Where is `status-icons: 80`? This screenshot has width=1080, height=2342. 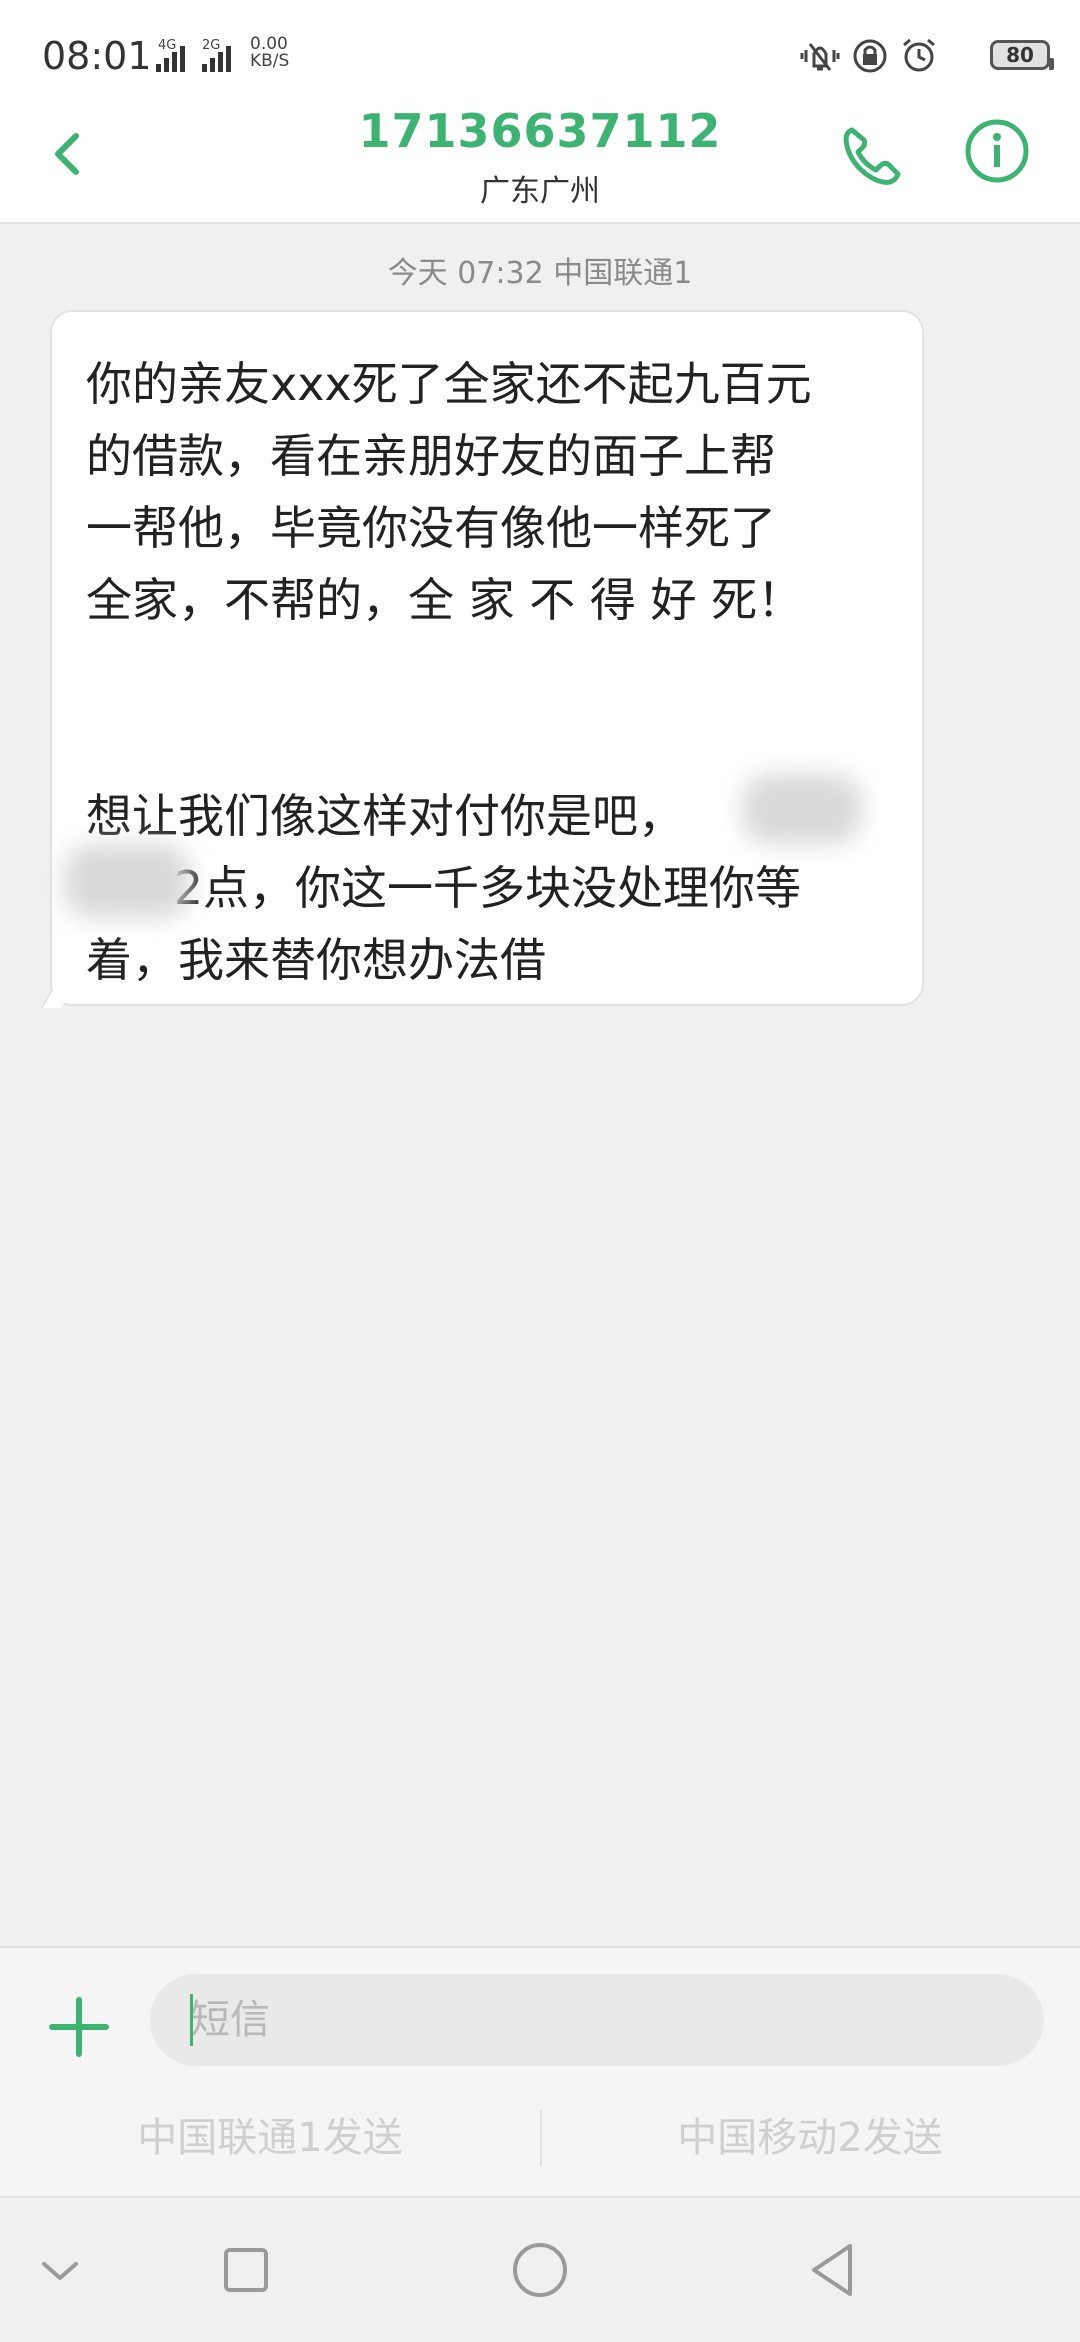
status-icons: 80 is located at coordinates (927, 56).